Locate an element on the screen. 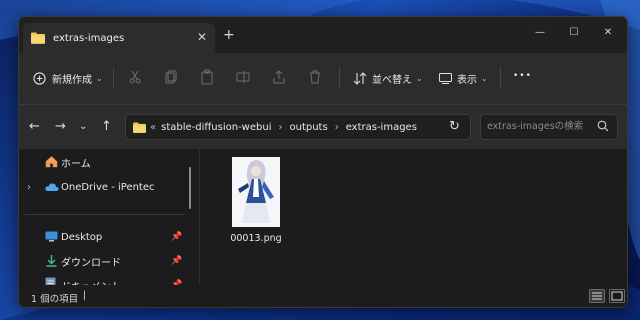 This screenshot has height=320, width=640. sidebar-item-label: Desktop is located at coordinates (82, 237).